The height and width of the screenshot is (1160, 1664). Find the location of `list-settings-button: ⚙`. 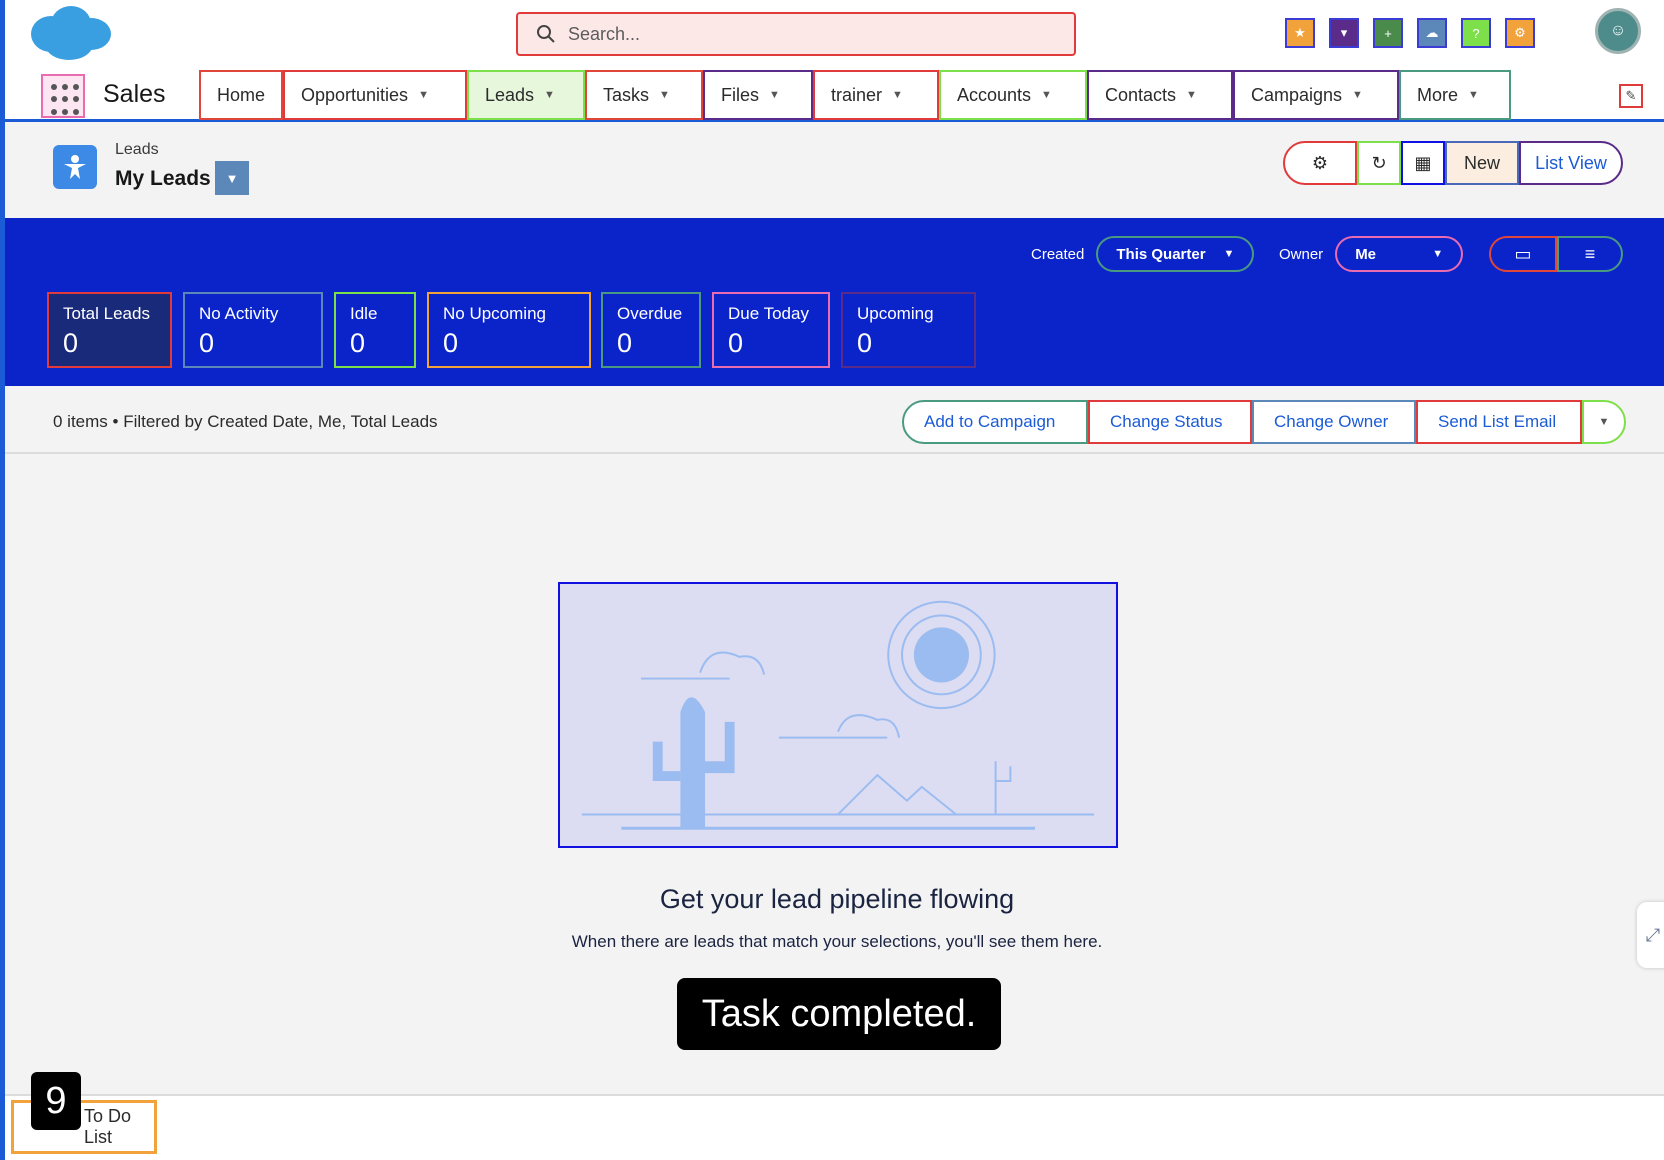

list-settings-button: ⚙ is located at coordinates (1320, 163).